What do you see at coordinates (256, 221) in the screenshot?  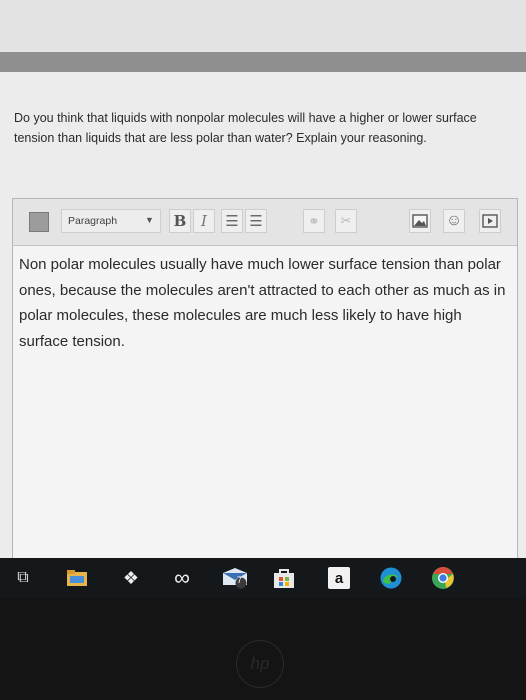 I see `numbered-list-icon: ☰` at bounding box center [256, 221].